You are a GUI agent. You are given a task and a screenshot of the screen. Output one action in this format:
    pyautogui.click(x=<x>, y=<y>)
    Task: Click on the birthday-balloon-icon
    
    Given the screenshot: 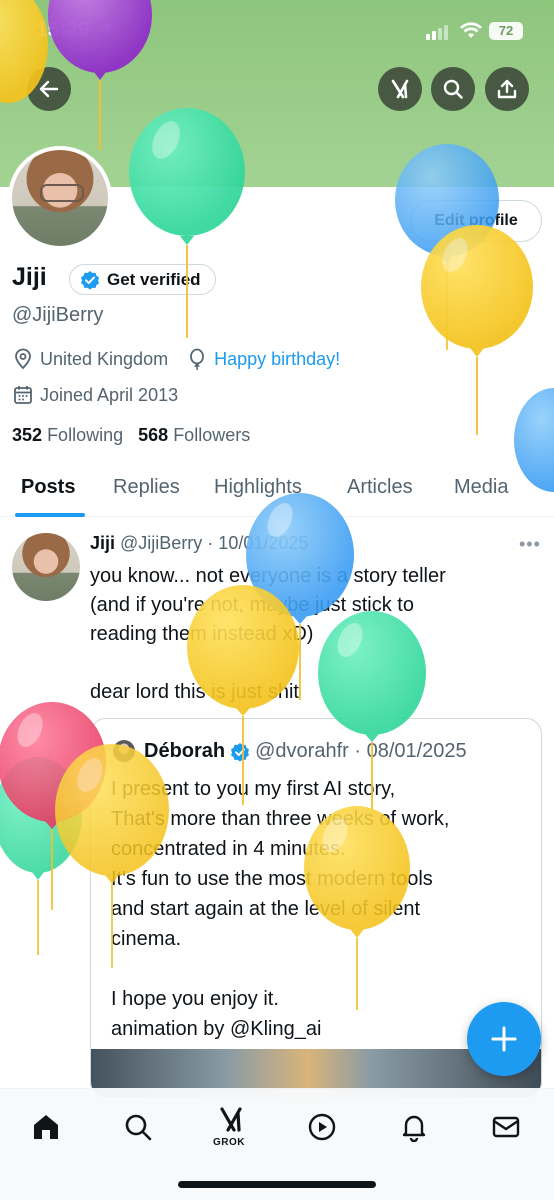 What is the action you would take?
    pyautogui.click(x=197, y=359)
    